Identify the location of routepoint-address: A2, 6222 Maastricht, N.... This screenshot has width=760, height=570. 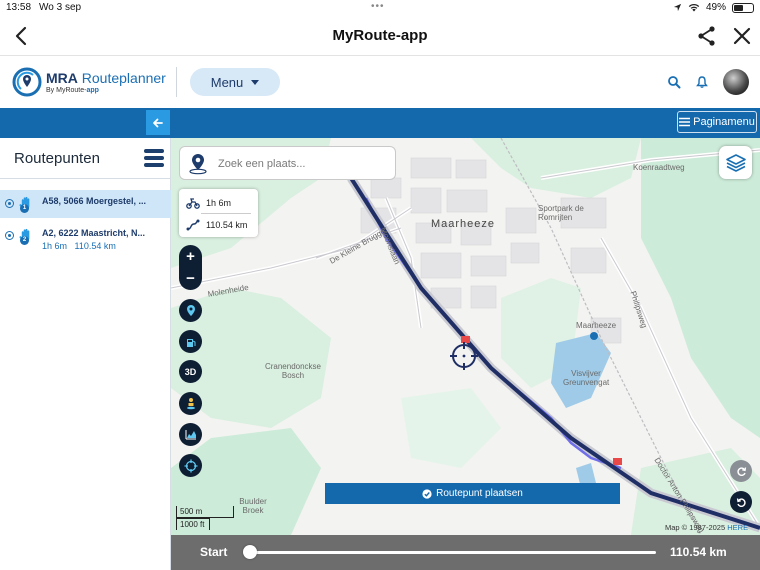
(94, 233).